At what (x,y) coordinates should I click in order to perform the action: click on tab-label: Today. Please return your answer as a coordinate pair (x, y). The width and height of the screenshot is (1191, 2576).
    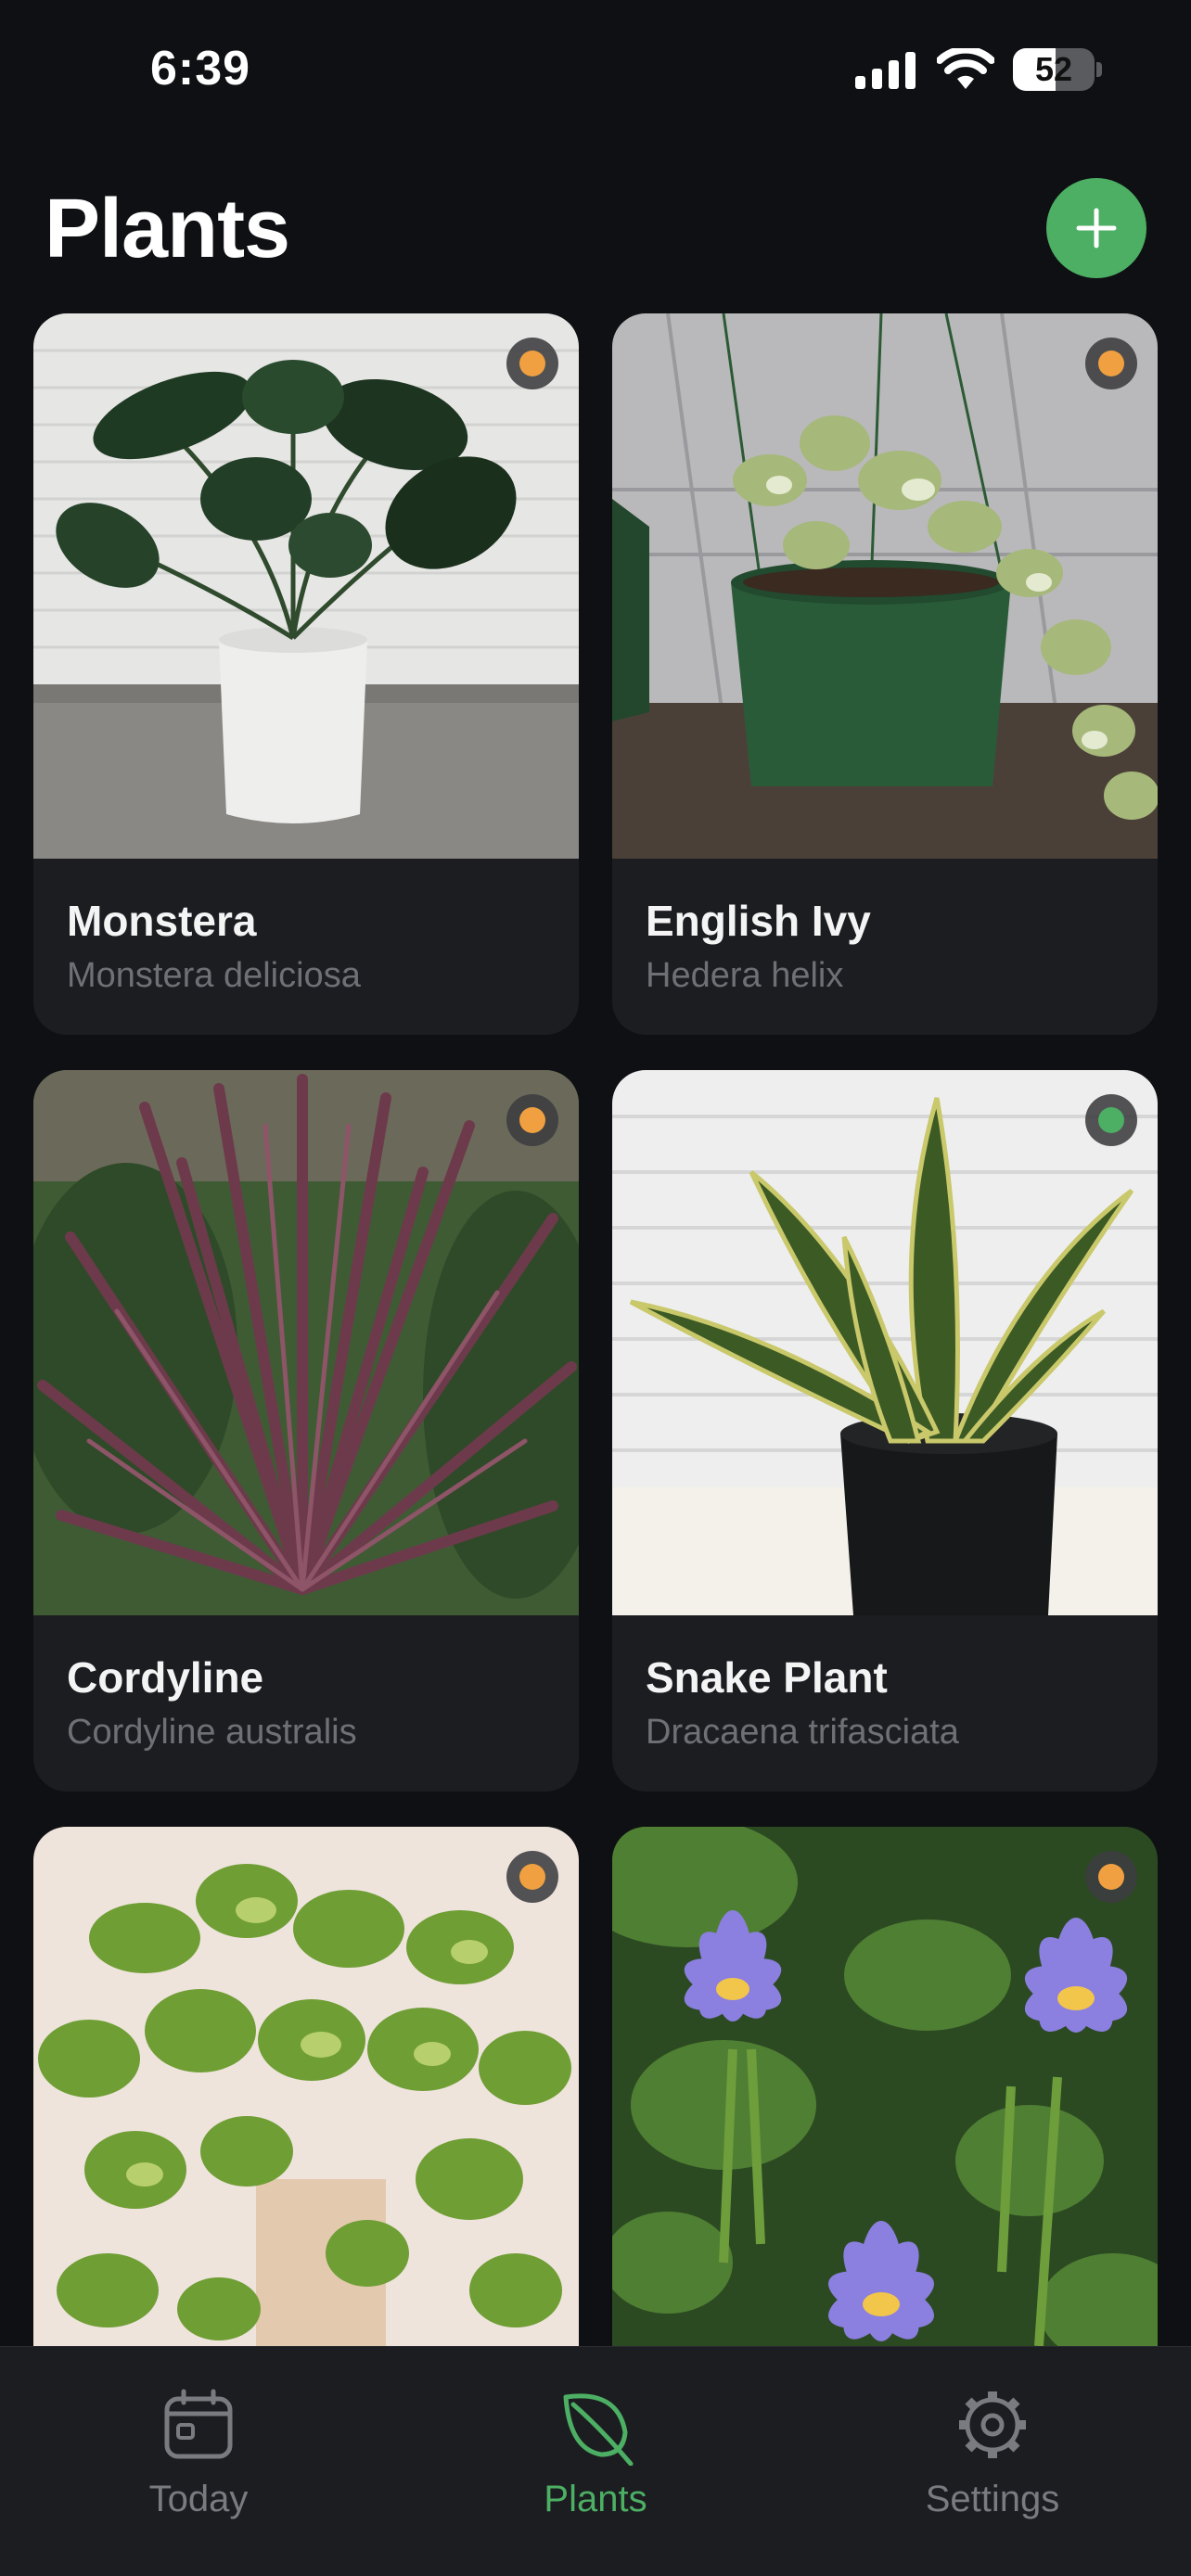
    Looking at the image, I should click on (198, 2499).